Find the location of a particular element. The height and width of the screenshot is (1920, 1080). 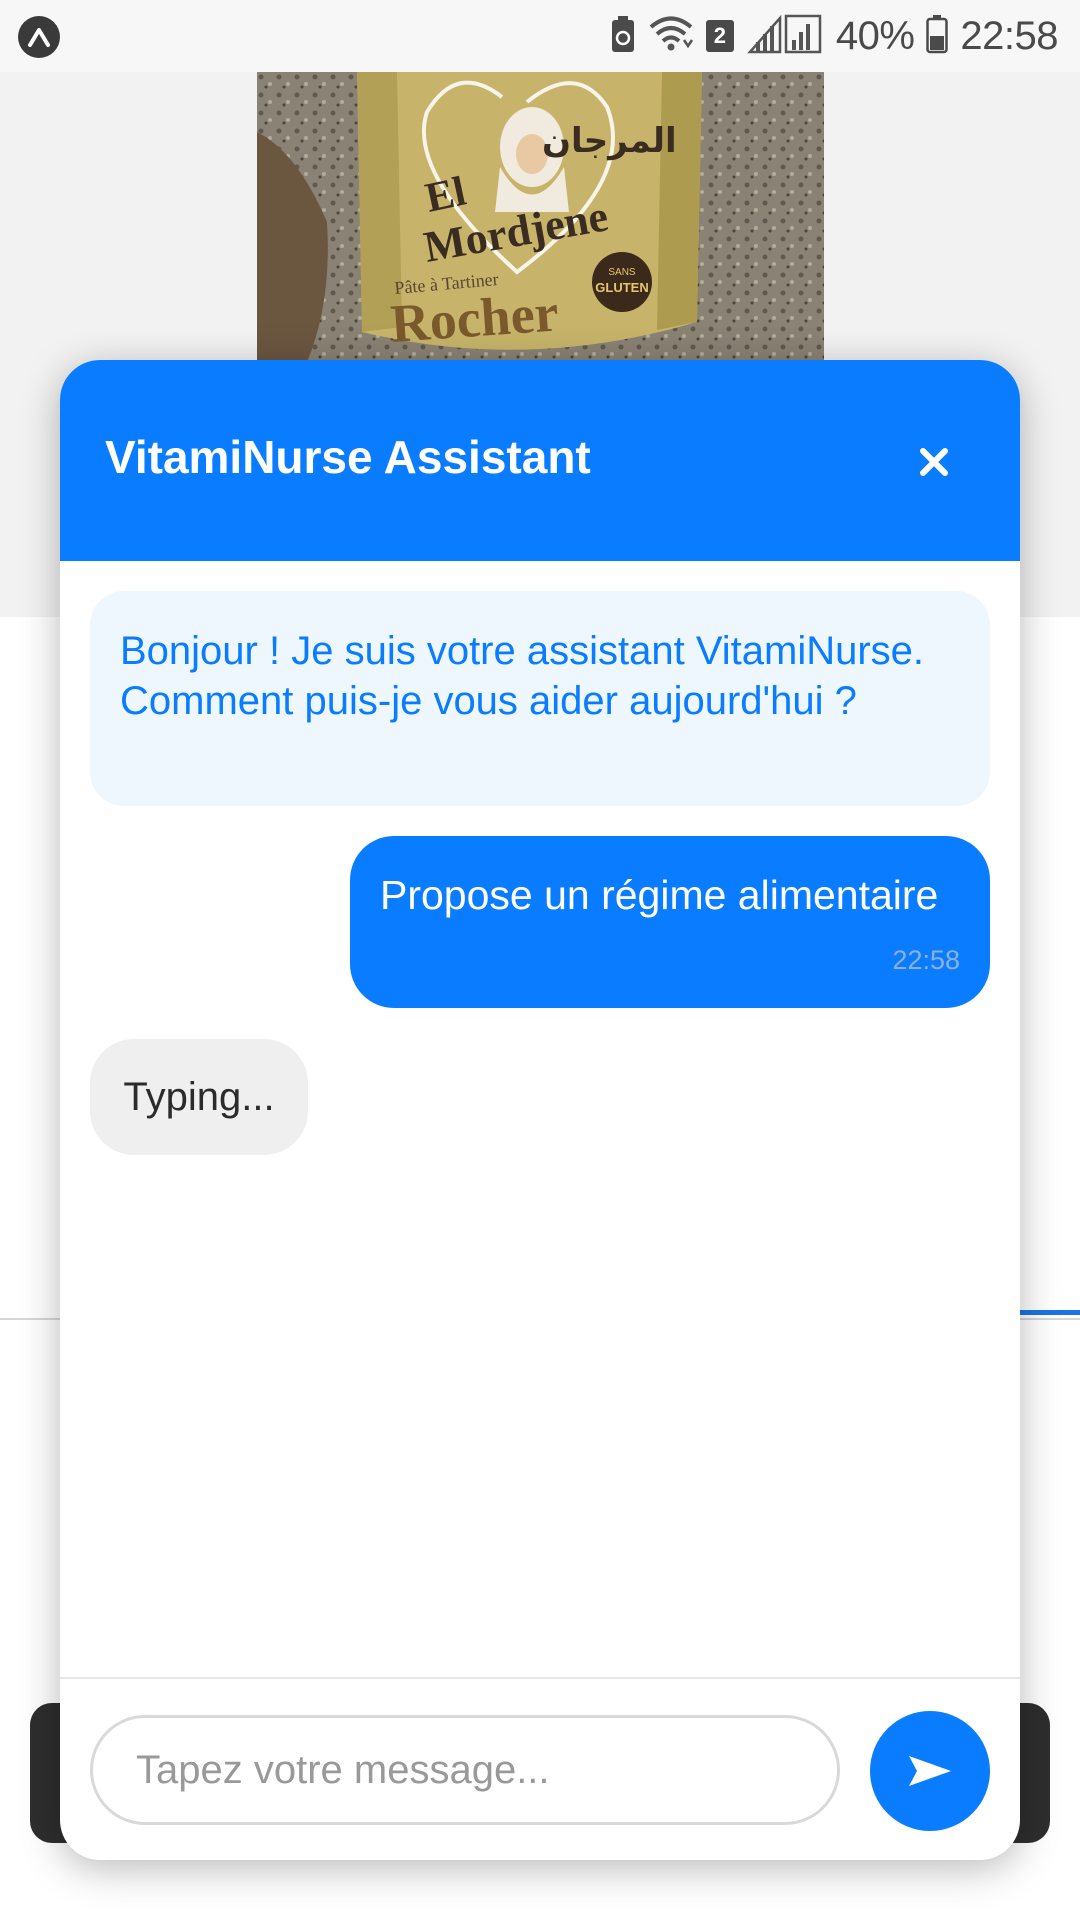

status-icons: 2 40% 22:58 is located at coordinates (834, 36).